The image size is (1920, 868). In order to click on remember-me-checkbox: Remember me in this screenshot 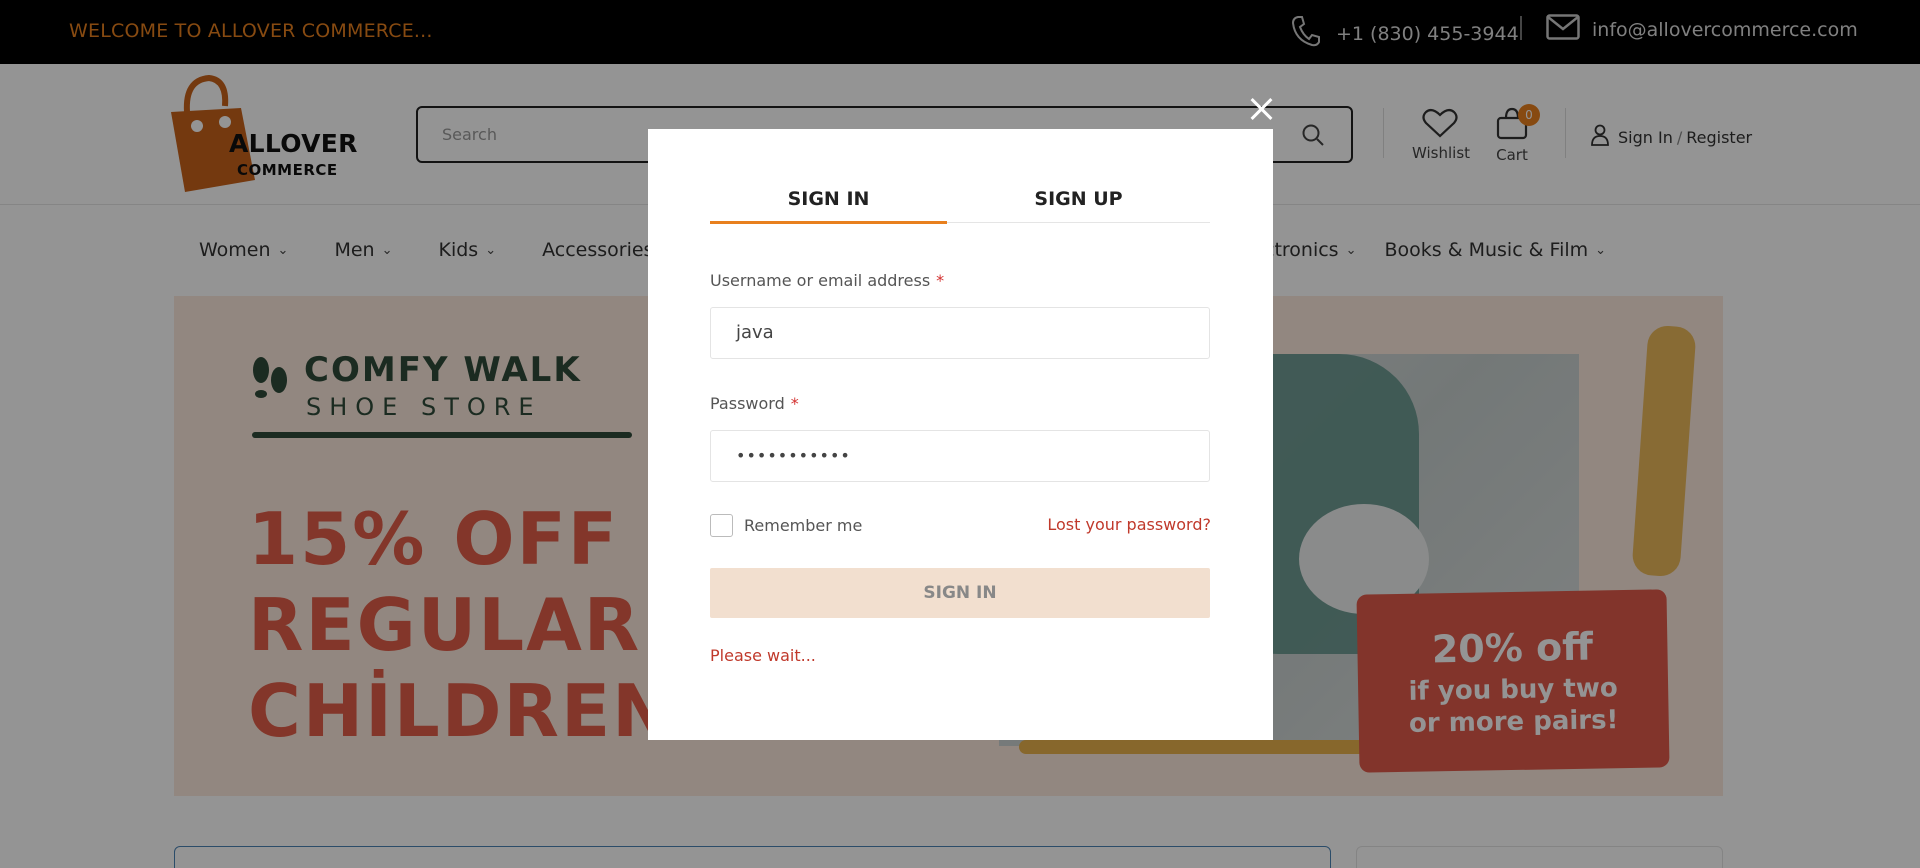, I will do `click(786, 525)`.